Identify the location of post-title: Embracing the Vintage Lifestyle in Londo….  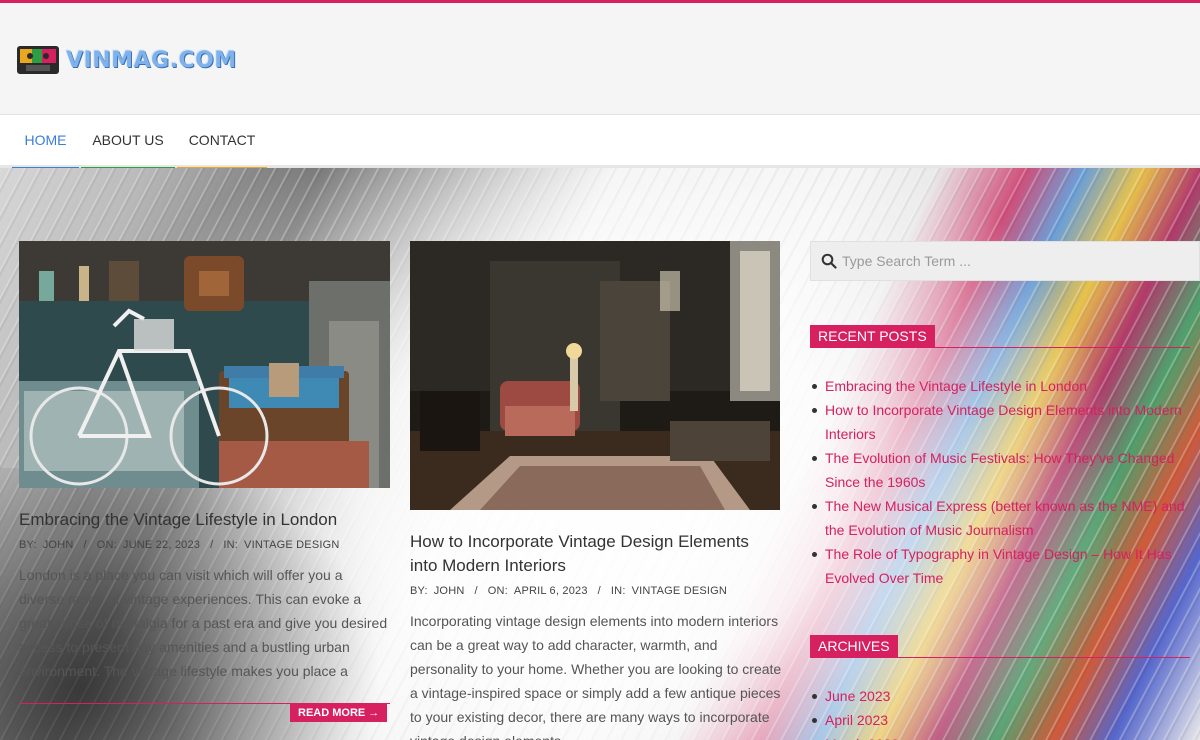
(204, 520).